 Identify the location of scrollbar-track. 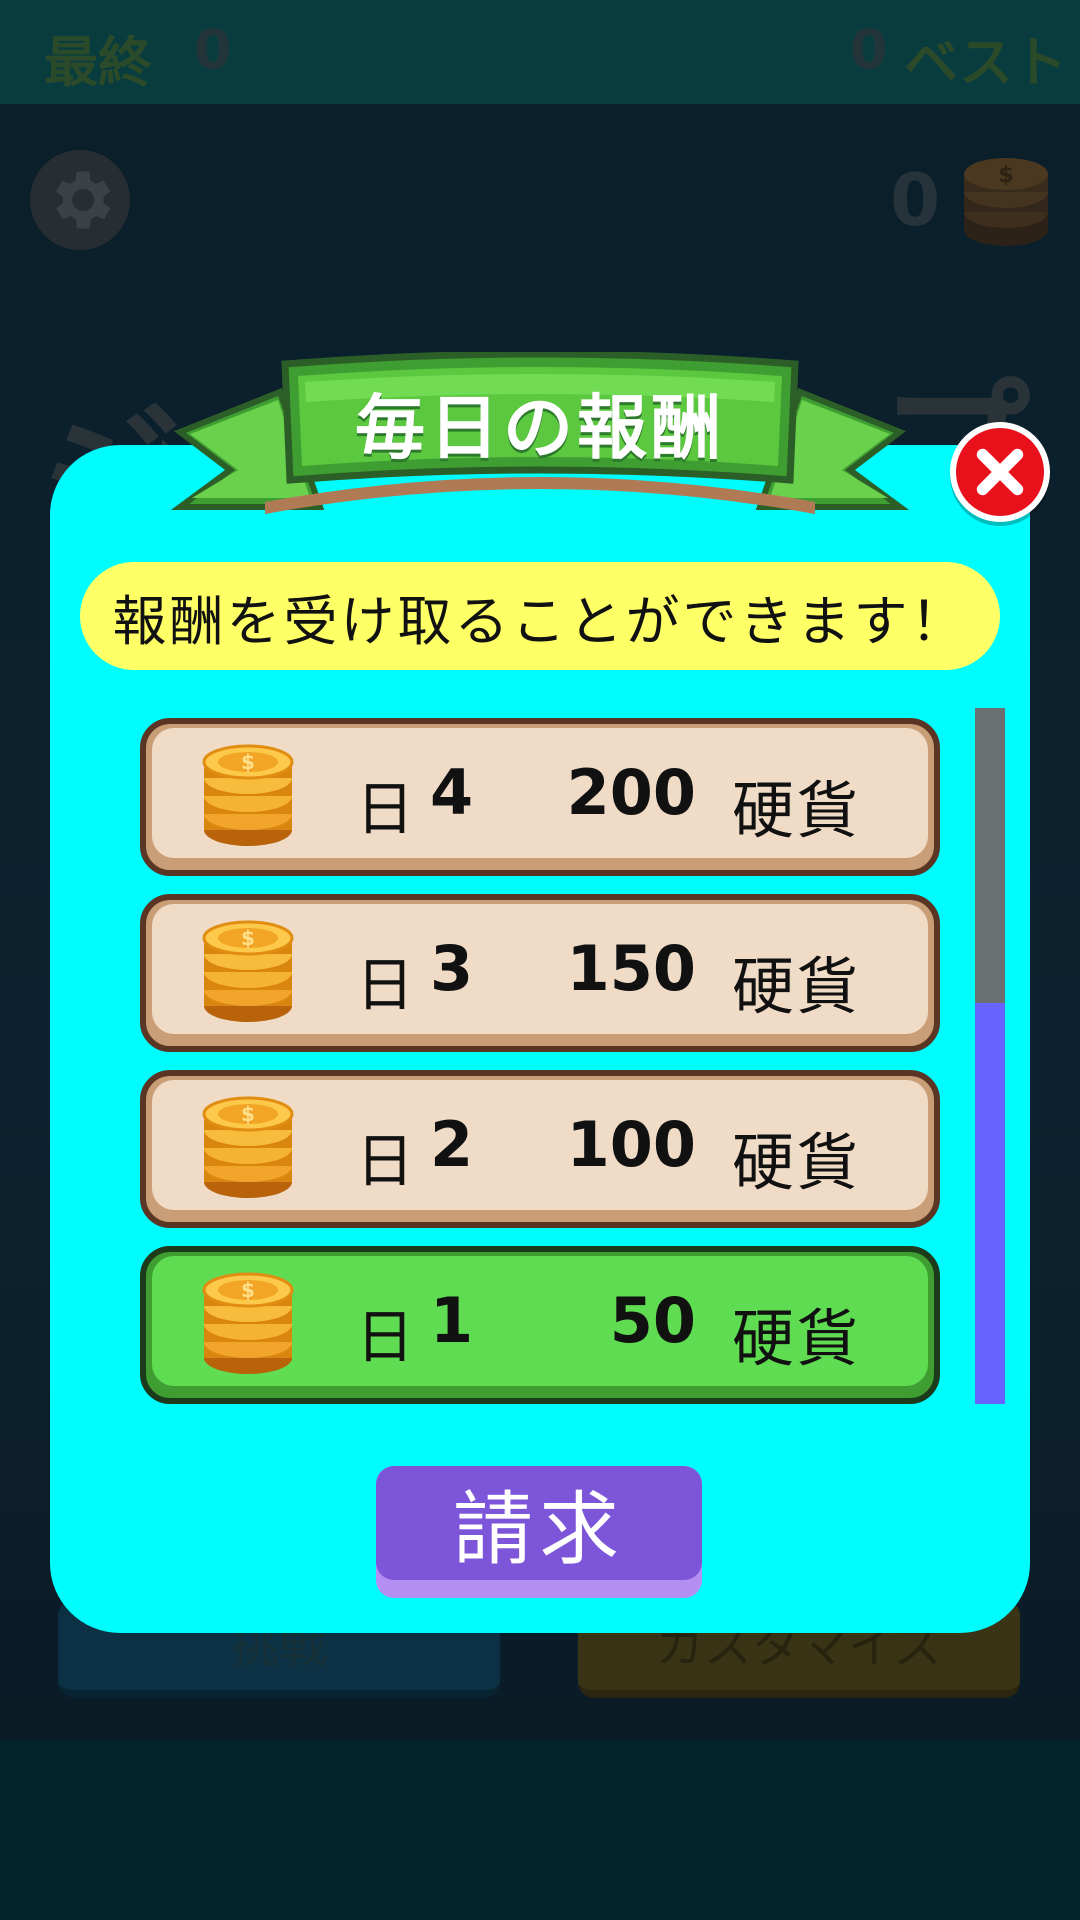
(990, 1056).